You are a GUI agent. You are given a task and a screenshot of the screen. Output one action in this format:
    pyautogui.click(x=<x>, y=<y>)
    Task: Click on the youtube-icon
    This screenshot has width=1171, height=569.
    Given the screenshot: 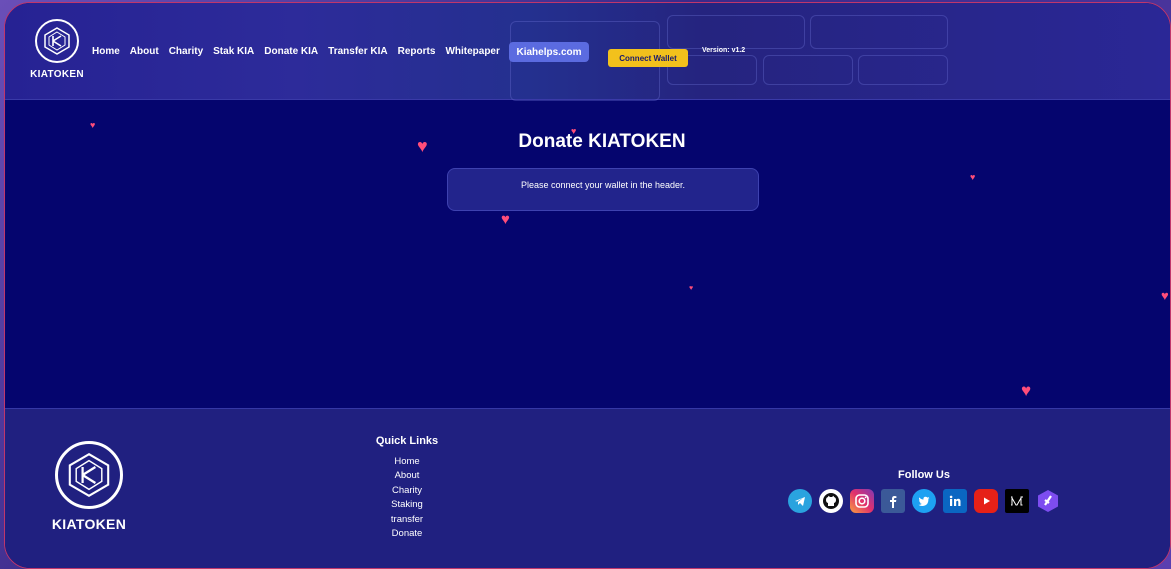 What is the action you would take?
    pyautogui.click(x=986, y=501)
    